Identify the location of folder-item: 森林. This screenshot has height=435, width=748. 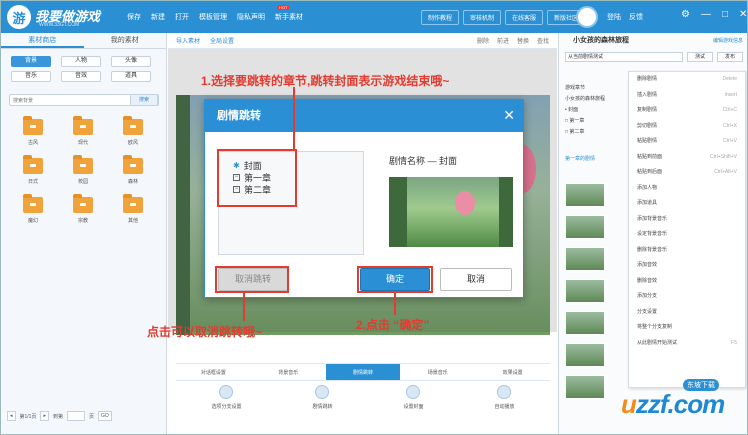
(133, 170).